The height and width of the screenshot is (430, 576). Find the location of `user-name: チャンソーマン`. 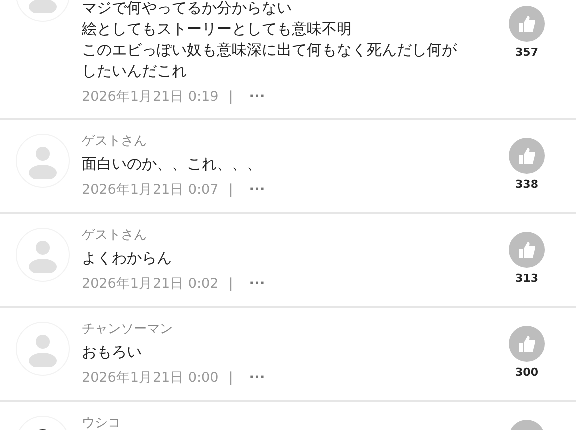

user-name: チャンソーマン is located at coordinates (128, 329).